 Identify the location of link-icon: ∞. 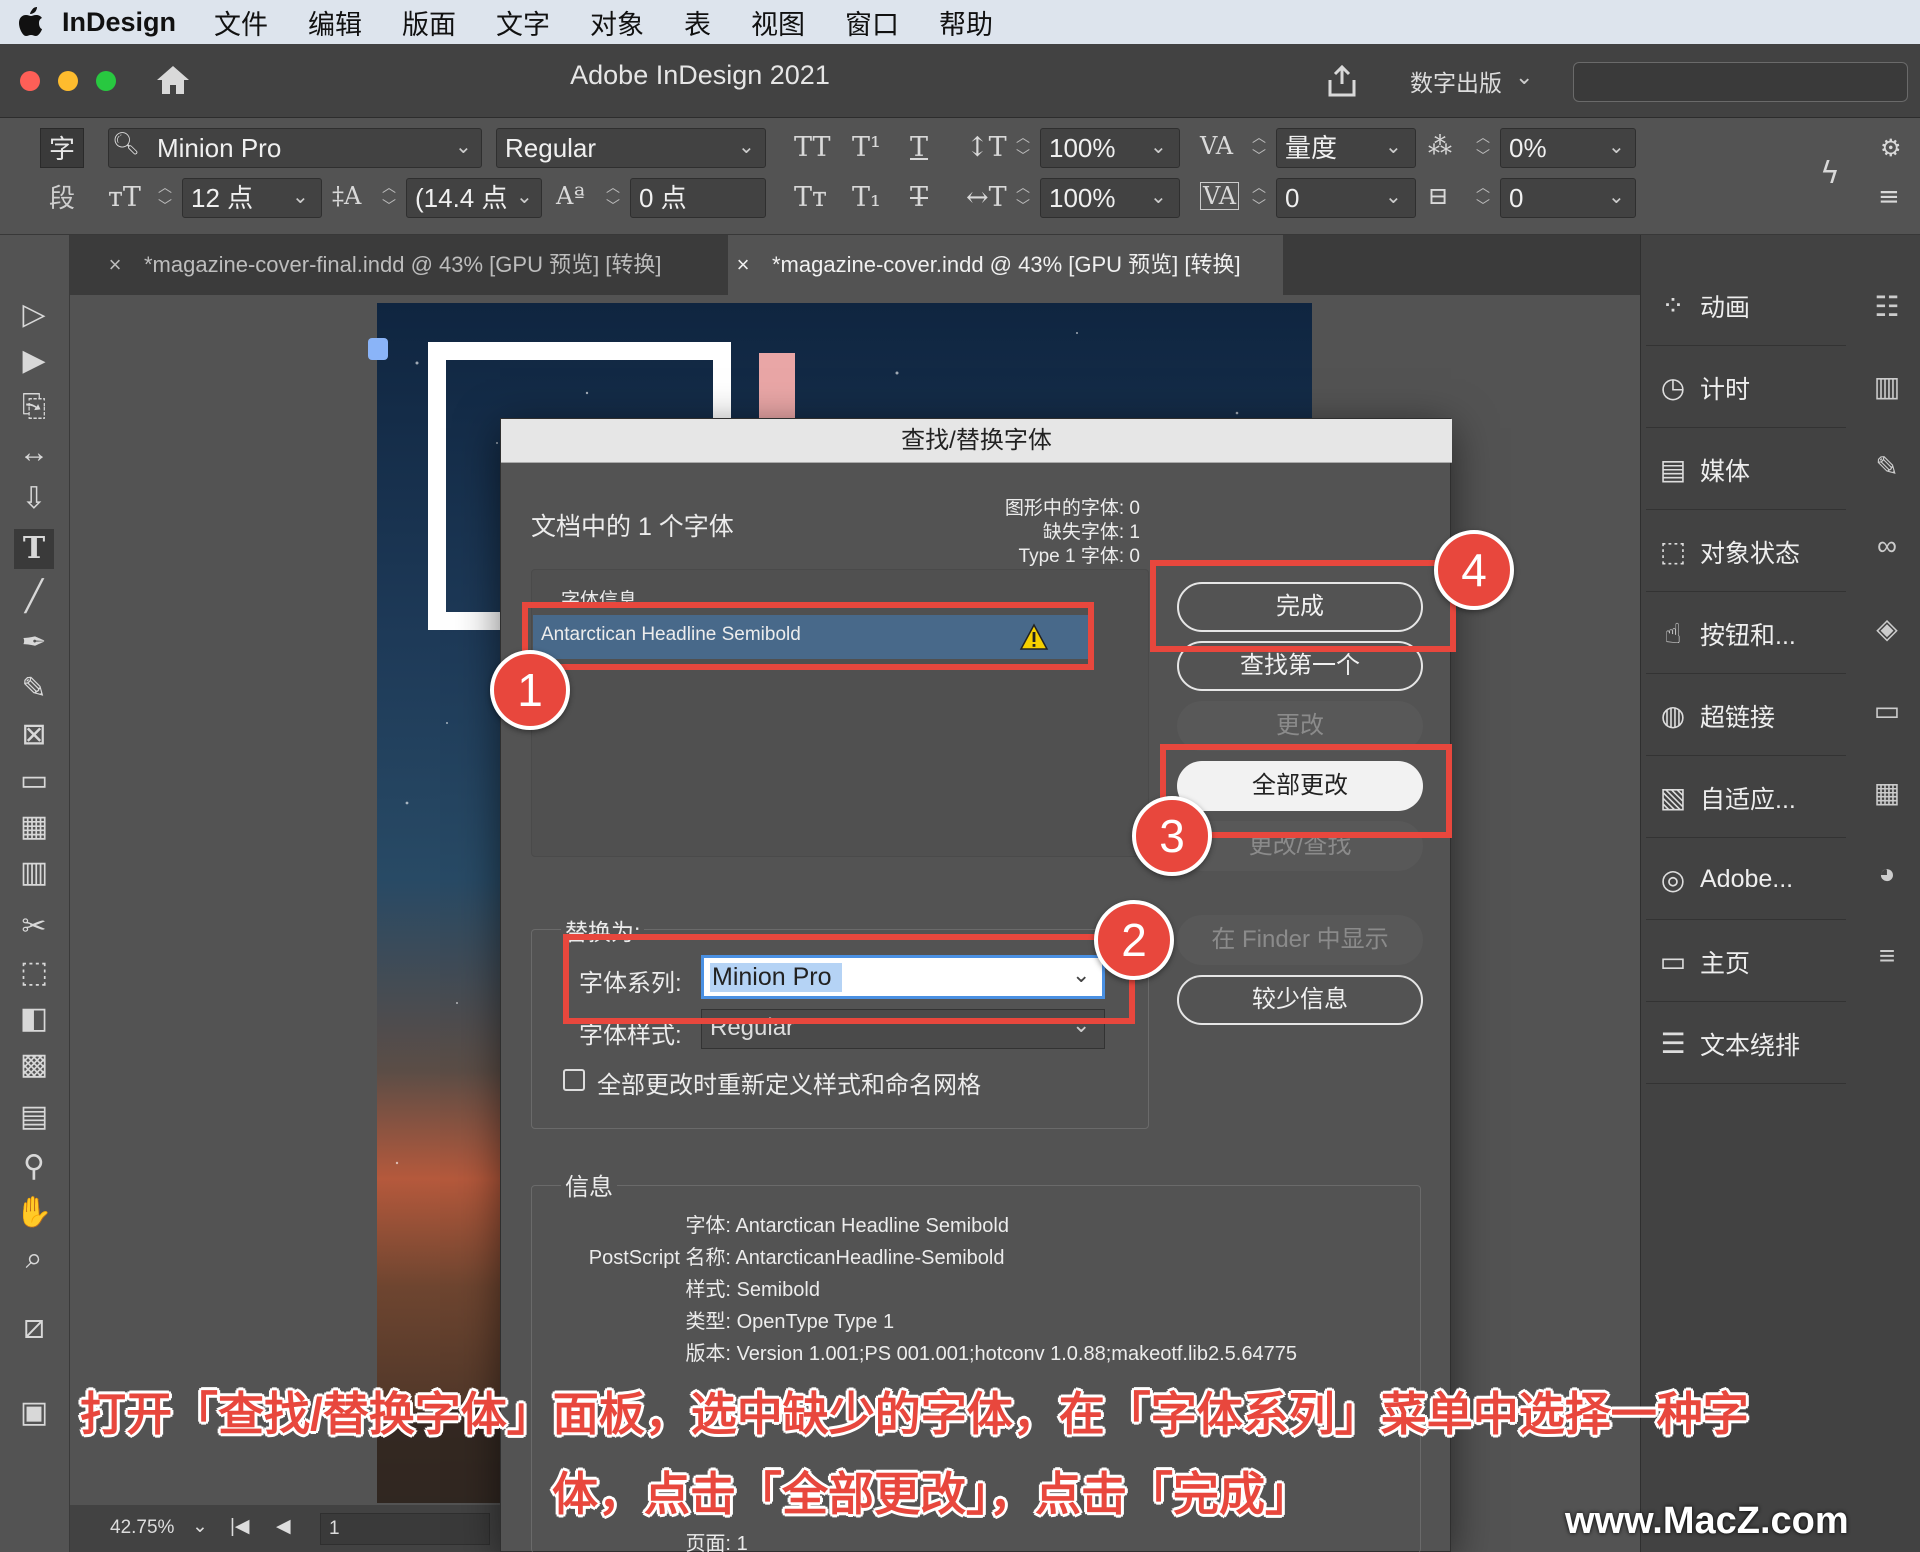
(1887, 546).